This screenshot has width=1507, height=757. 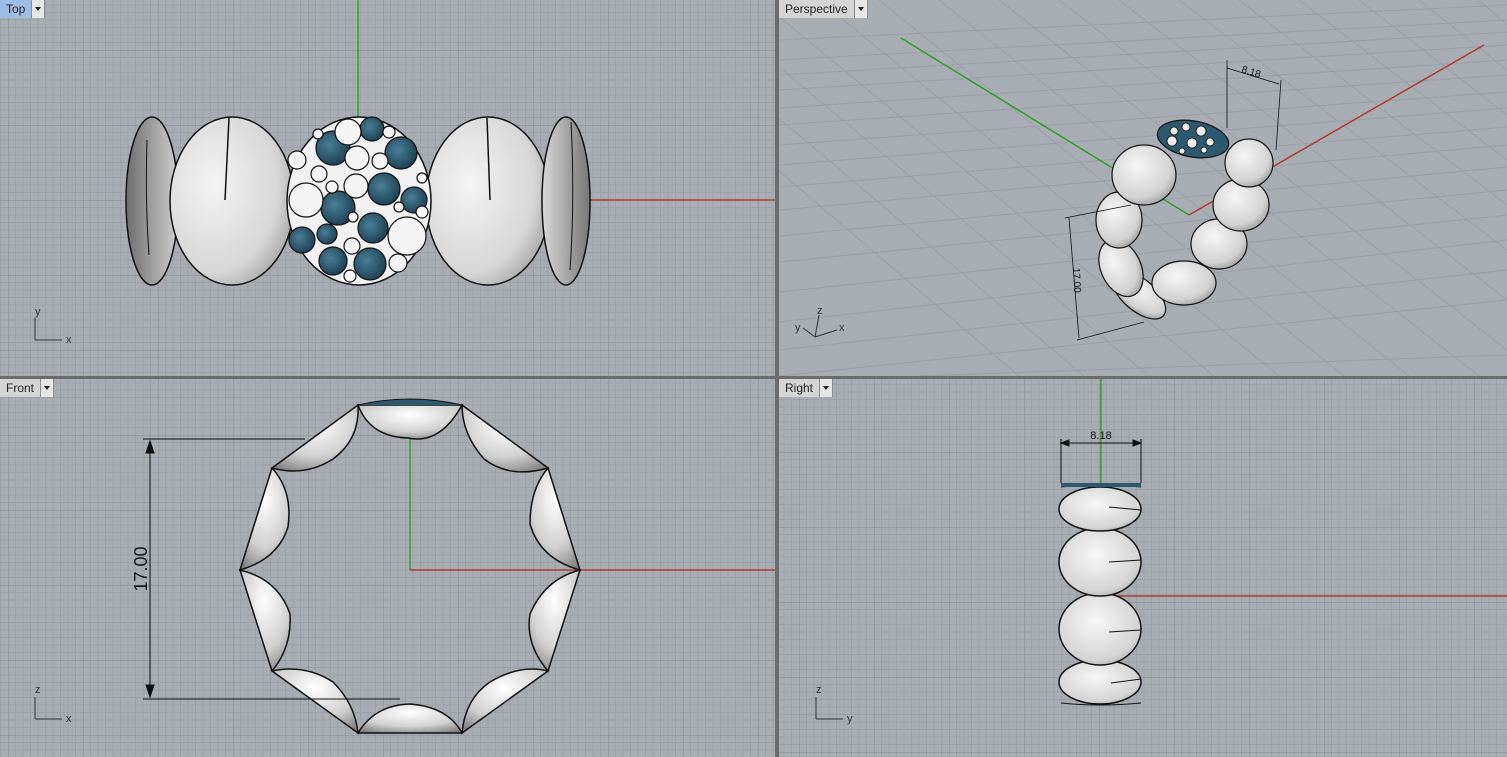 What do you see at coordinates (21, 388) in the screenshot?
I see `viewport-title-front: Front` at bounding box center [21, 388].